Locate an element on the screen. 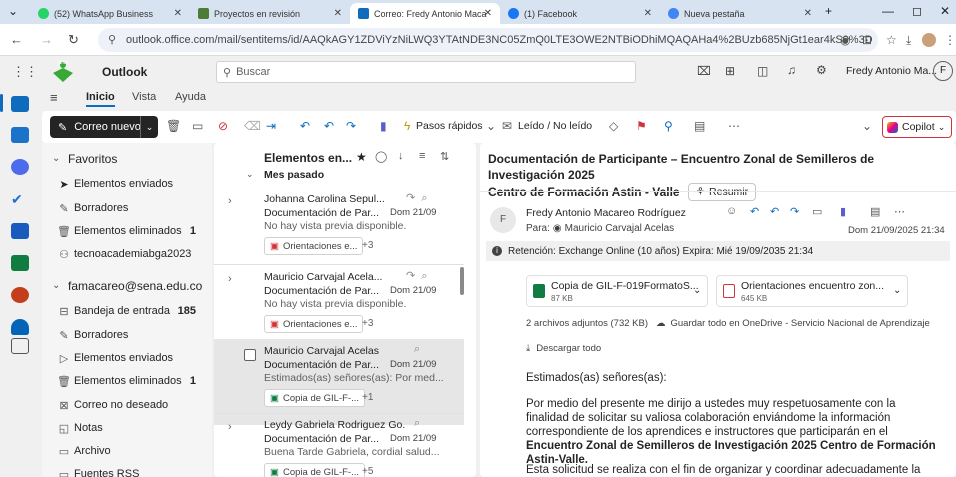  feedback-icon: ◫ is located at coordinates (762, 71).